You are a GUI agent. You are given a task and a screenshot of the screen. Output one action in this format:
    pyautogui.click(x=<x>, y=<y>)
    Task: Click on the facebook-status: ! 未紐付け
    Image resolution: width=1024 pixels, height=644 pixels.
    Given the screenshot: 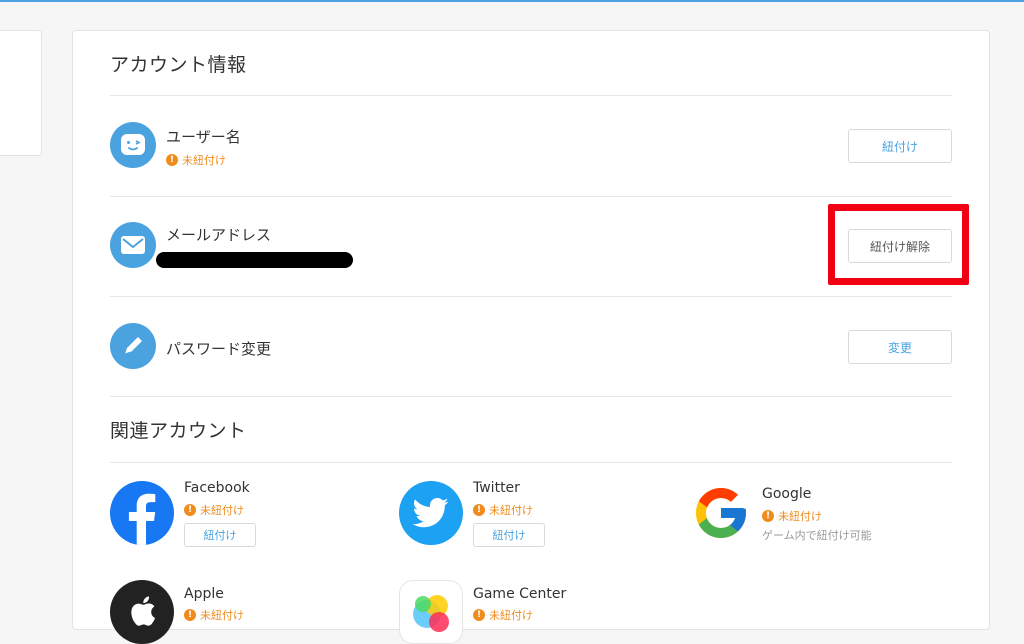 What is the action you would take?
    pyautogui.click(x=214, y=510)
    